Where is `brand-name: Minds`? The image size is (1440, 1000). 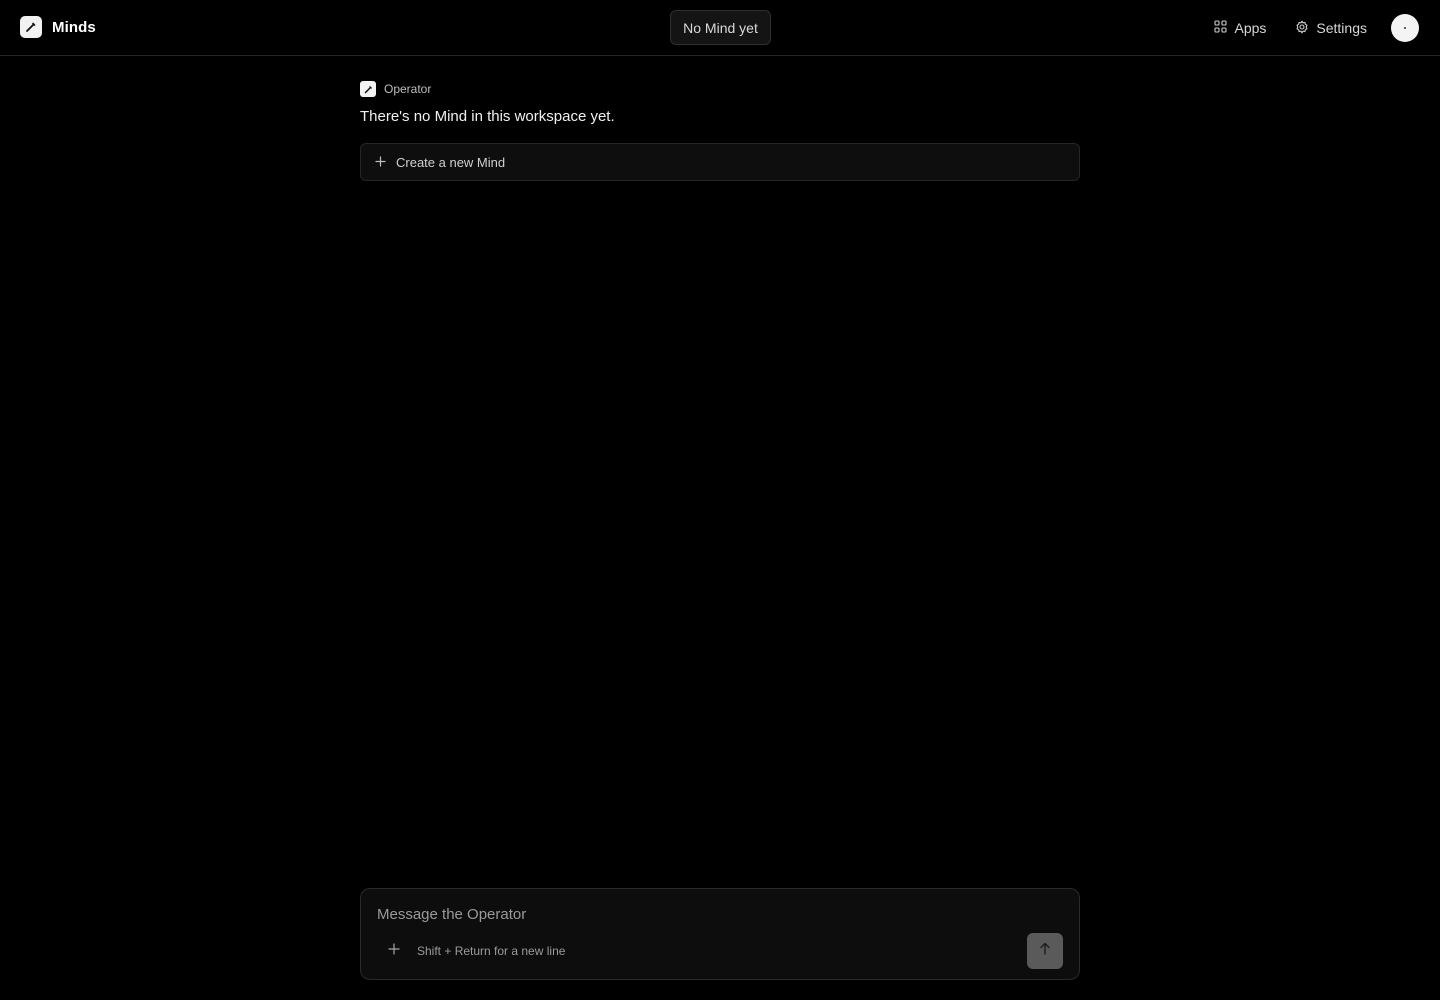
brand-name: Minds is located at coordinates (74, 27).